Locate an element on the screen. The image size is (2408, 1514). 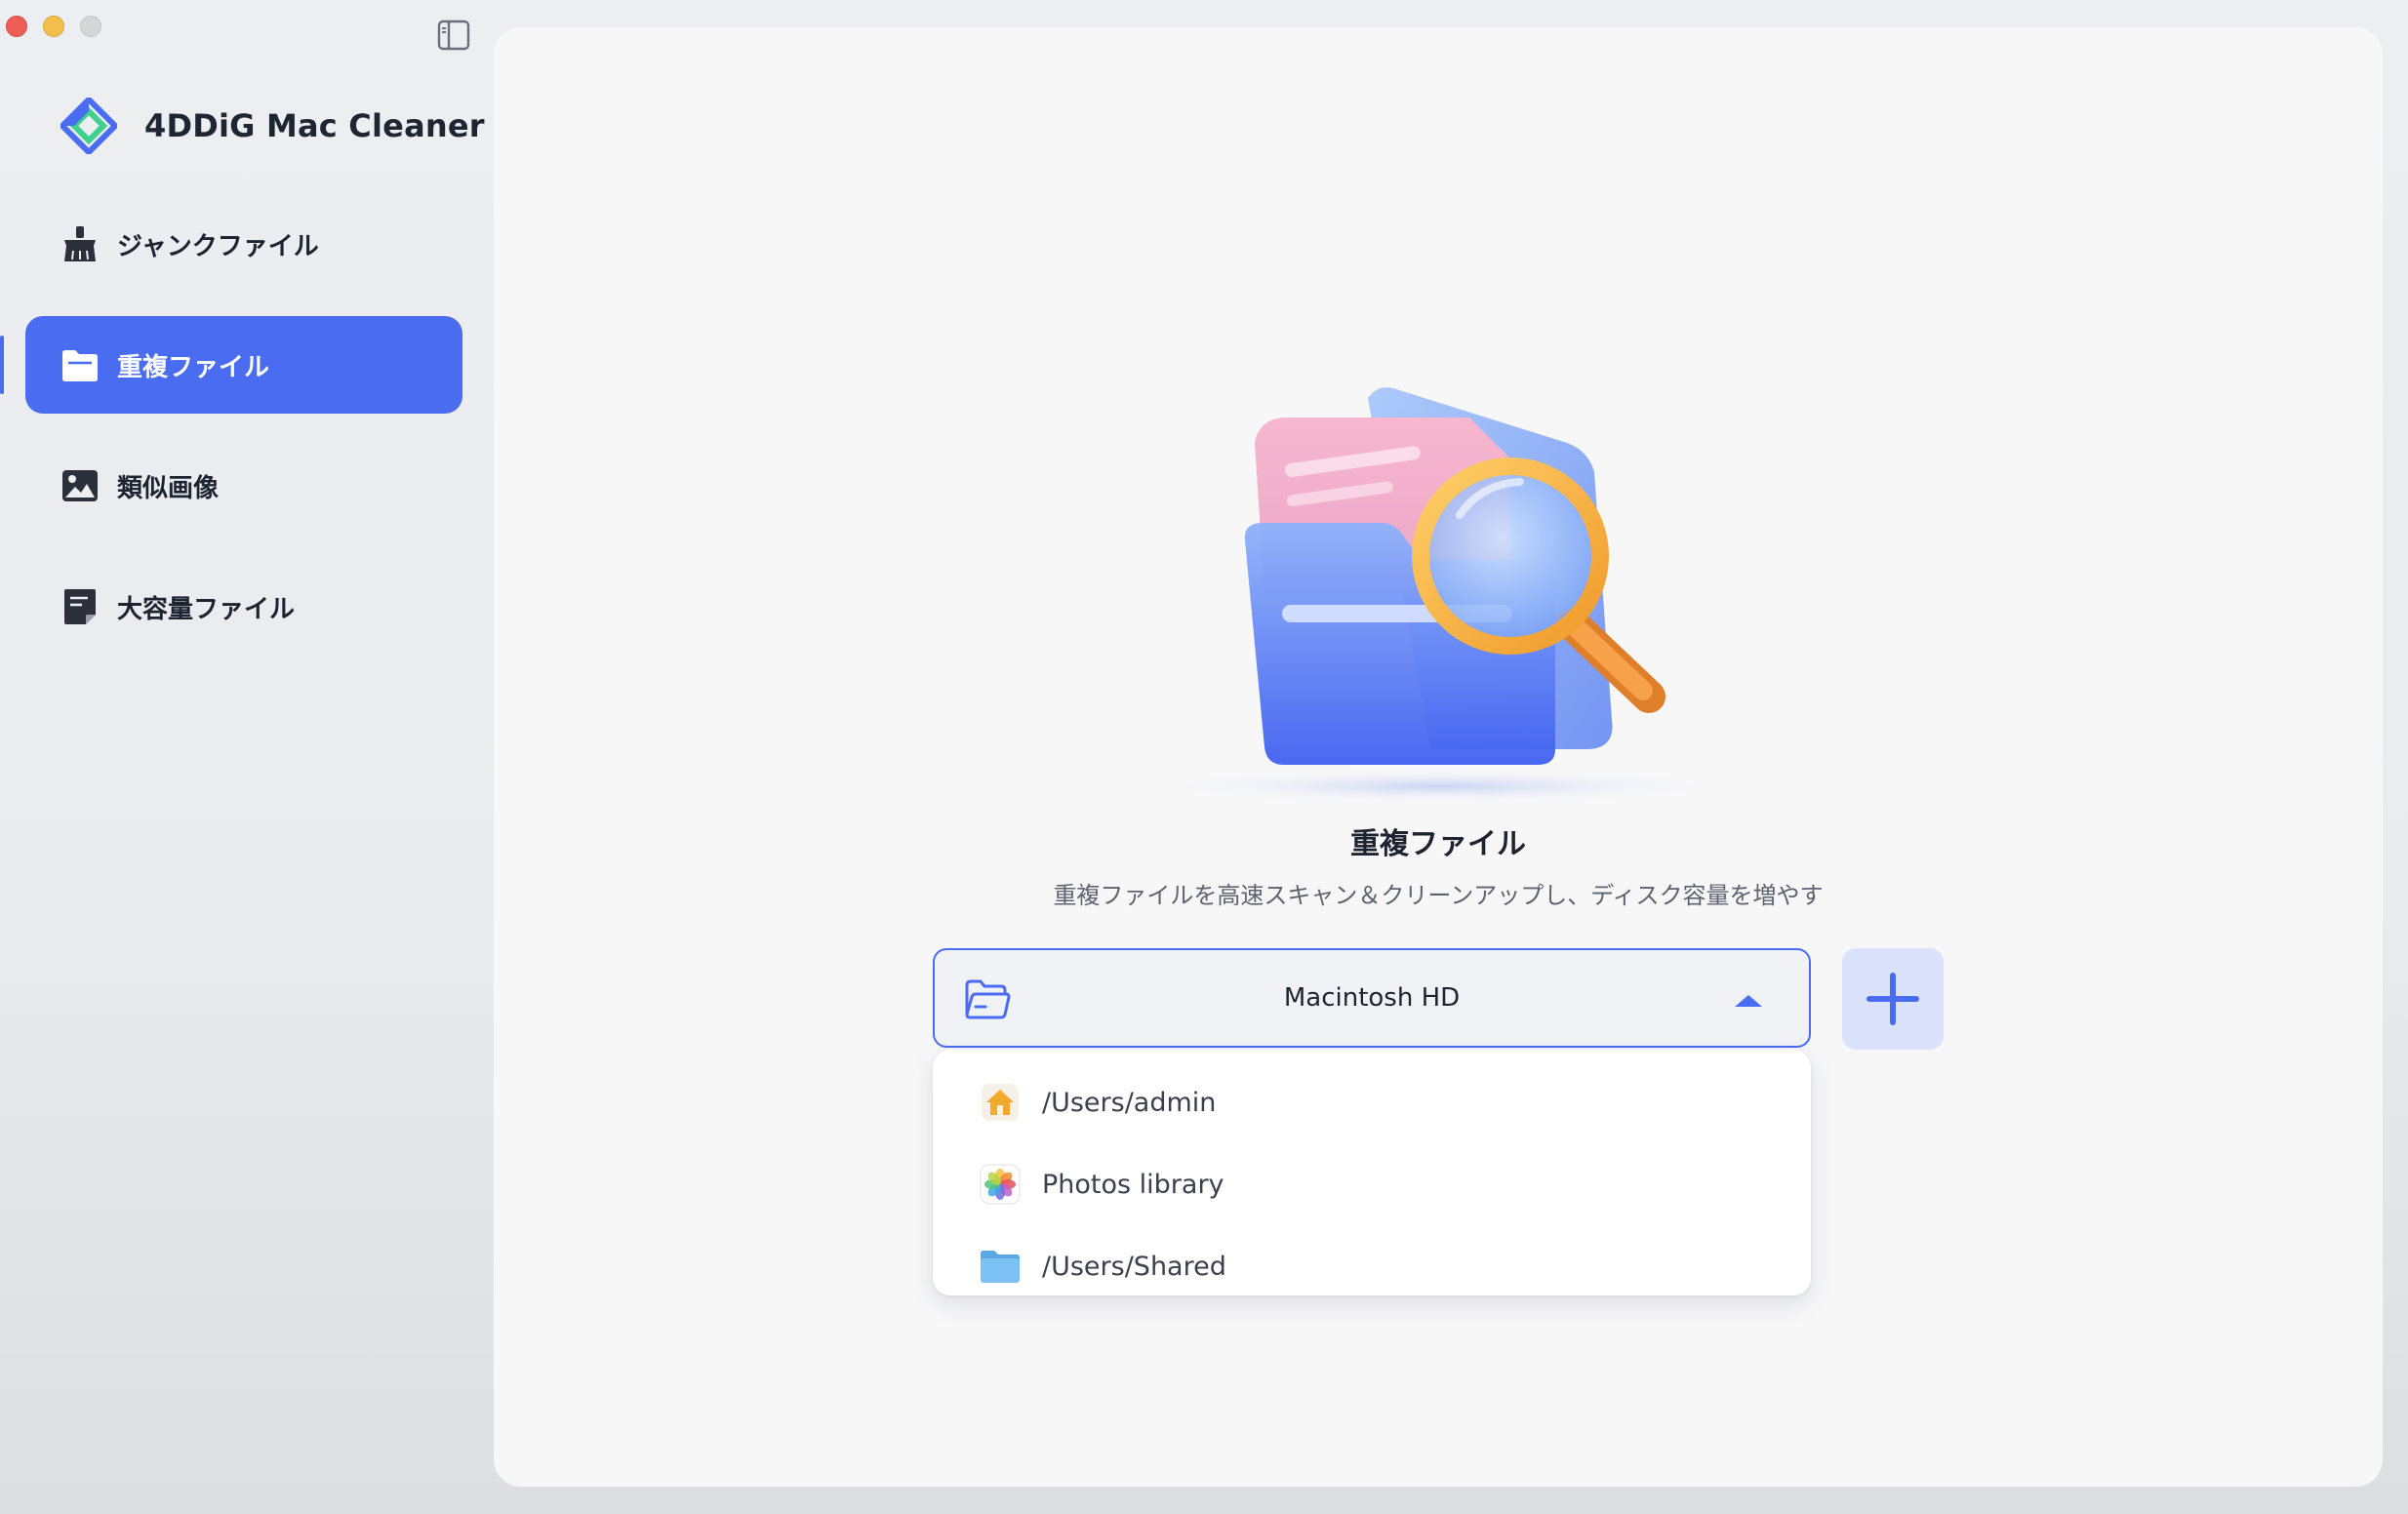
brand: 4DDiG Mac Cleaner is located at coordinates (273, 126).